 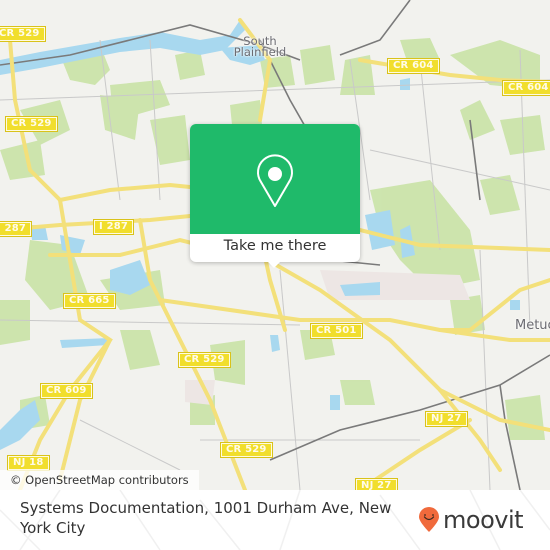 What do you see at coordinates (89, 301) in the screenshot?
I see `road-shield: CR 665` at bounding box center [89, 301].